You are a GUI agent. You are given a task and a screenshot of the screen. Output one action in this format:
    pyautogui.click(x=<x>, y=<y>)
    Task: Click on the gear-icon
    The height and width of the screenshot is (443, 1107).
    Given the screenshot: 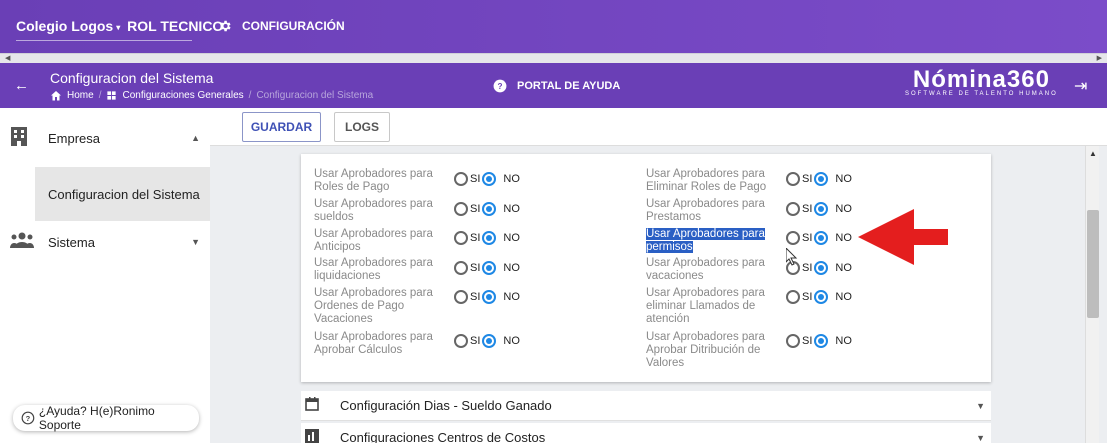 What is the action you would take?
    pyautogui.click(x=225, y=26)
    